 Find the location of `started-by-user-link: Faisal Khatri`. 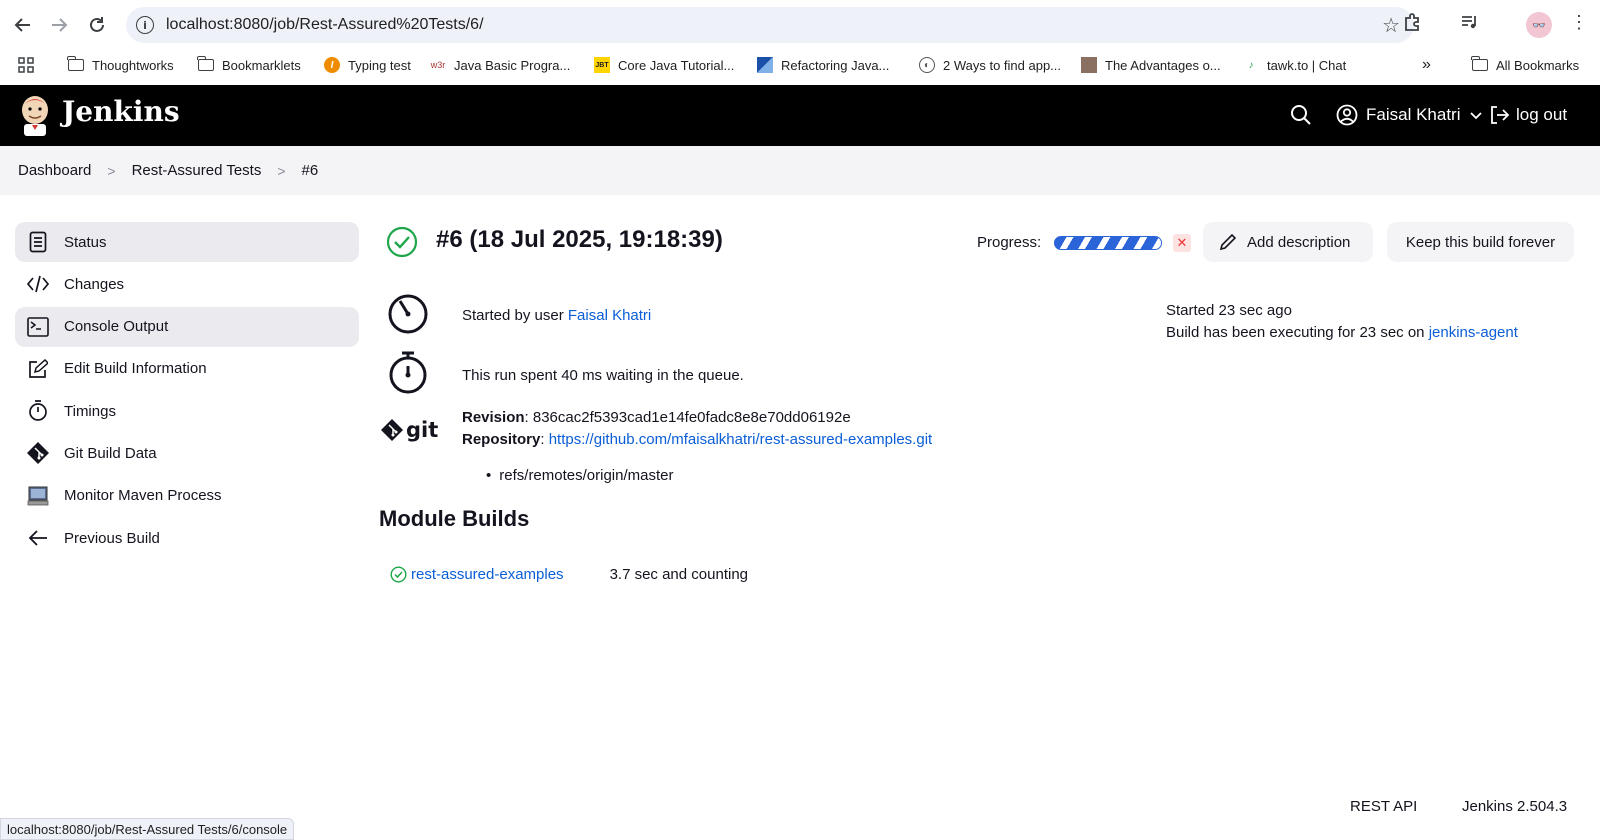

started-by-user-link: Faisal Khatri is located at coordinates (609, 315).